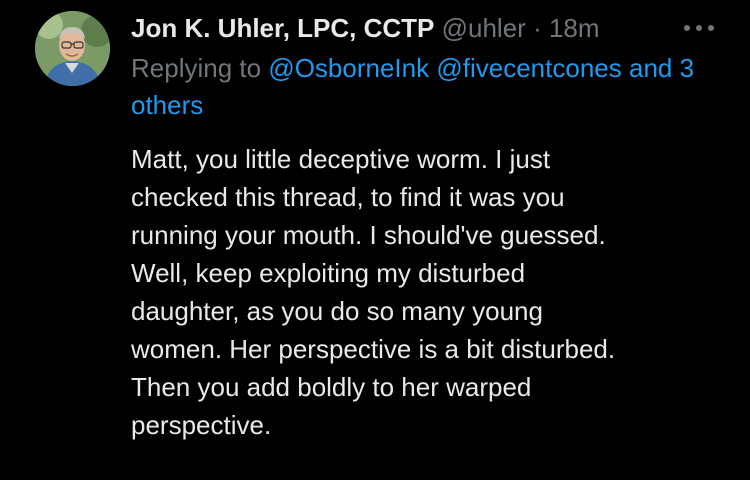 The height and width of the screenshot is (480, 750). What do you see at coordinates (201, 425) in the screenshot?
I see `tweet-text-line: perspective.` at bounding box center [201, 425].